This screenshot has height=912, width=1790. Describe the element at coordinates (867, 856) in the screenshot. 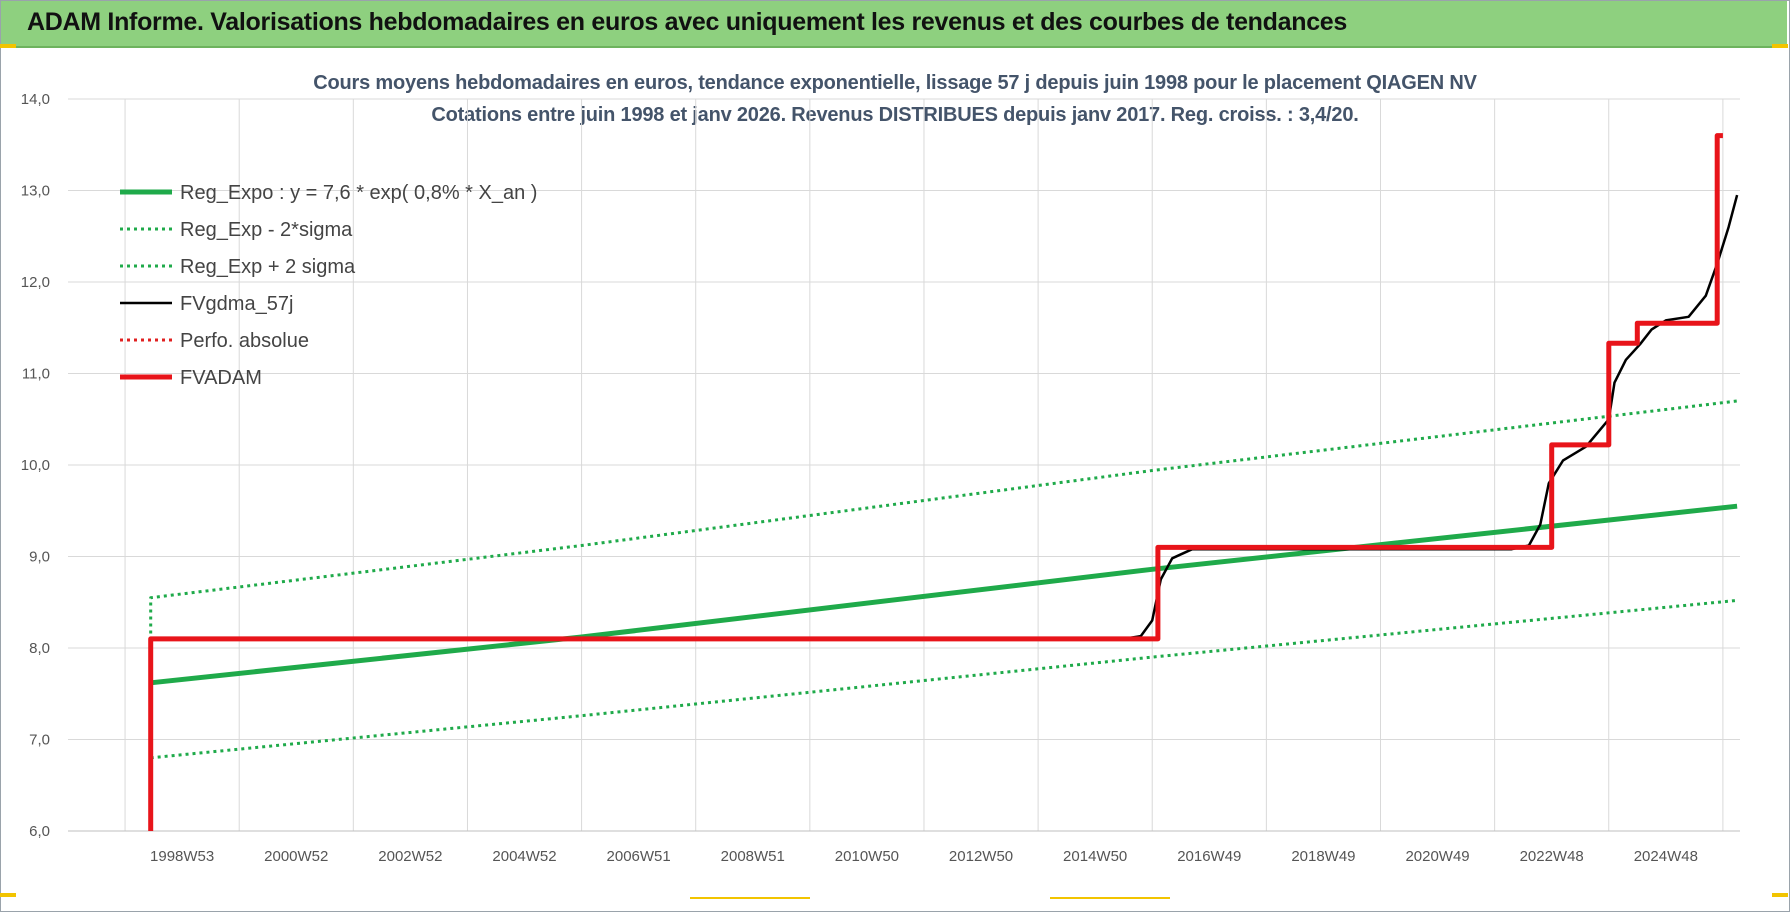

I see `x-tick-label: 2010W50` at that location.